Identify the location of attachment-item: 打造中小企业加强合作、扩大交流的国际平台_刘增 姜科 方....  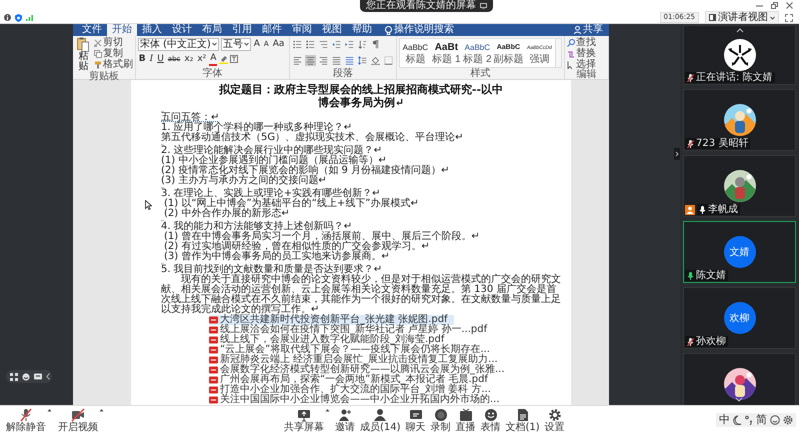
(353, 390).